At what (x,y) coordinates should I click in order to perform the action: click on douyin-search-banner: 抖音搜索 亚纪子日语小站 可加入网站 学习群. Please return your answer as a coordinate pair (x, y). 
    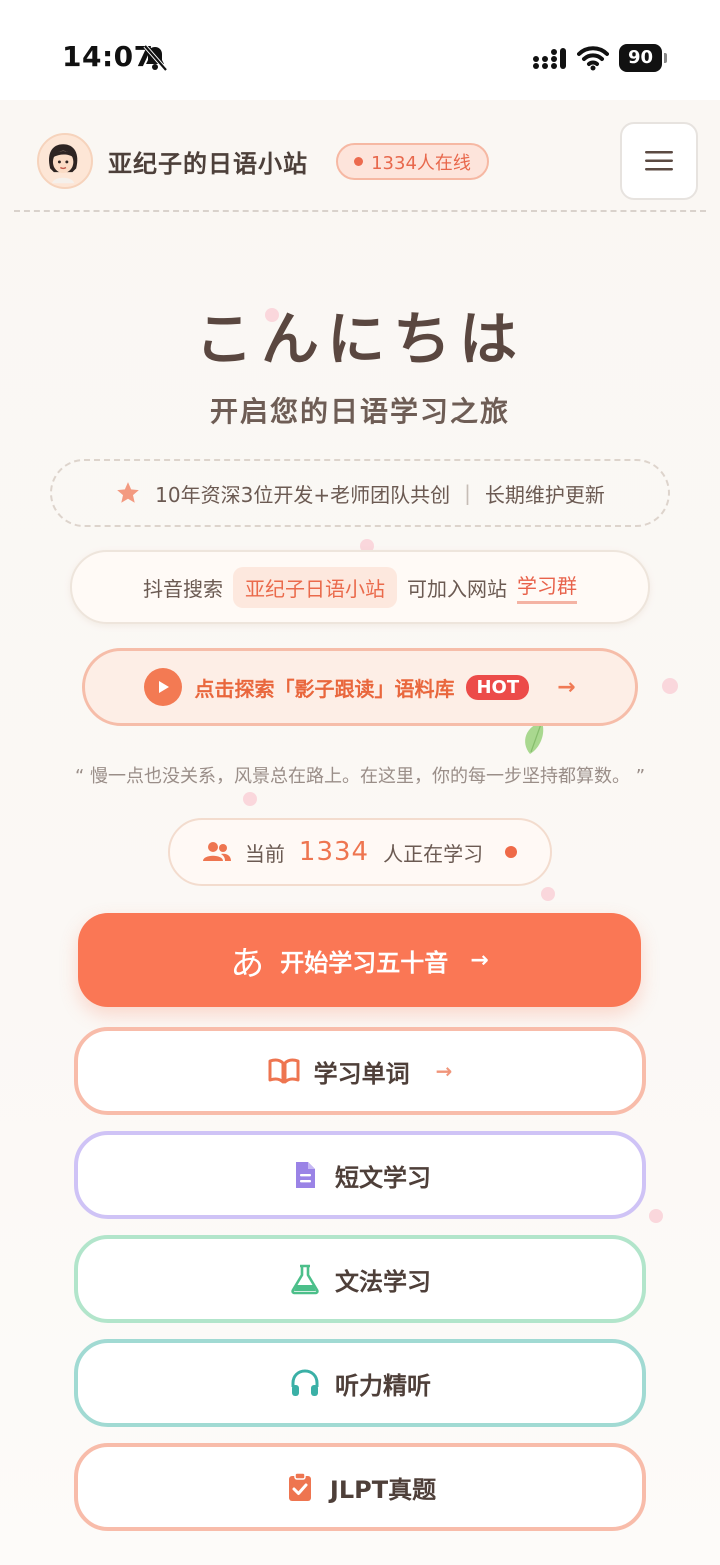
    Looking at the image, I should click on (360, 587).